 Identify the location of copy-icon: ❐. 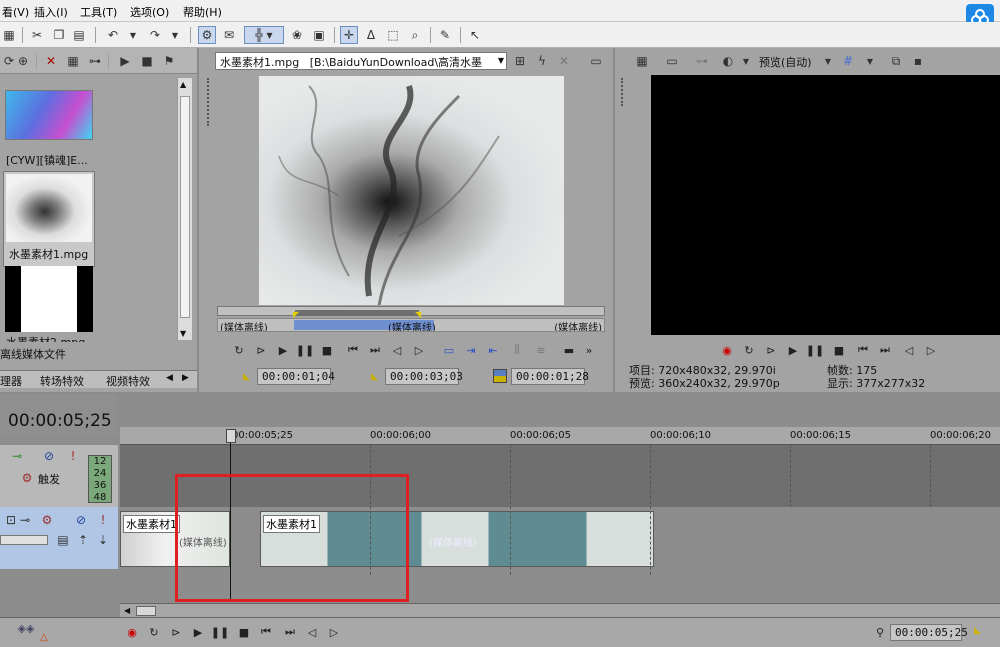
(59, 35).